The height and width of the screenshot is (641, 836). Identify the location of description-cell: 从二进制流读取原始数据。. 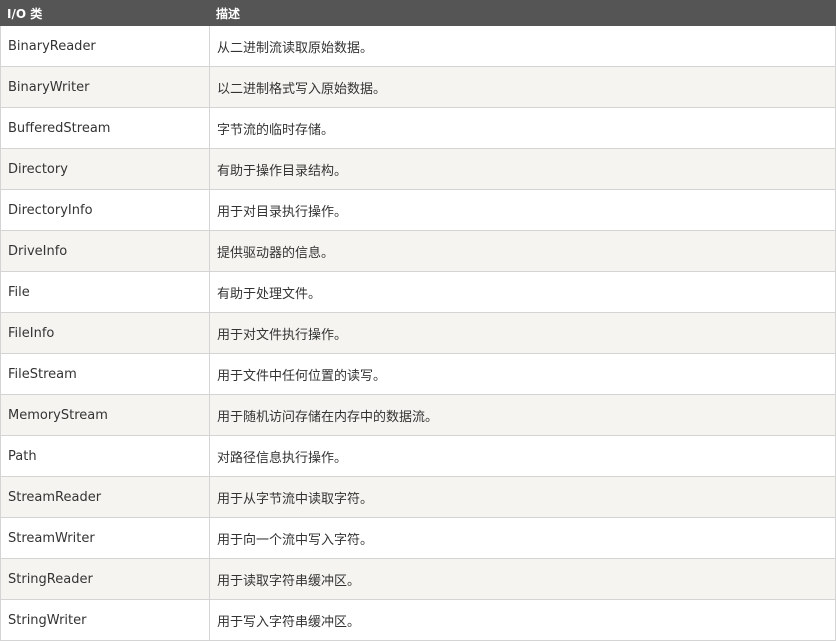
(522, 46).